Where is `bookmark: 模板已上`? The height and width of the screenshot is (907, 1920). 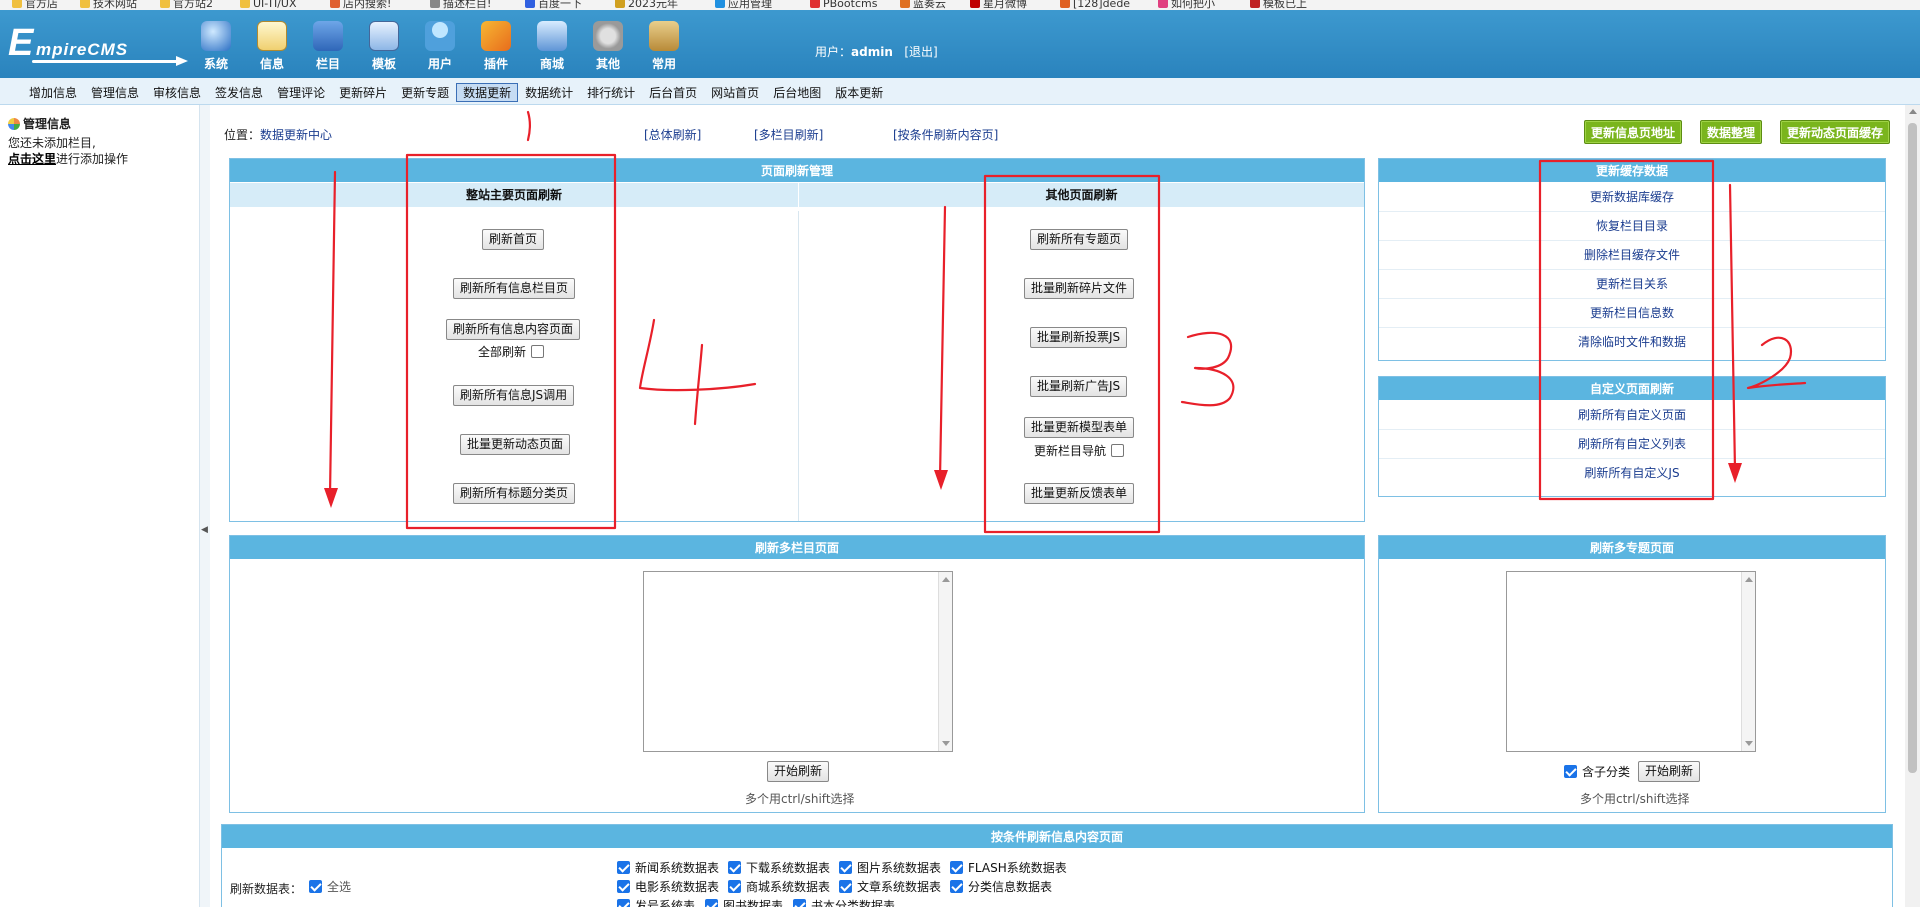
bookmark: 模板已上 is located at coordinates (1278, 5).